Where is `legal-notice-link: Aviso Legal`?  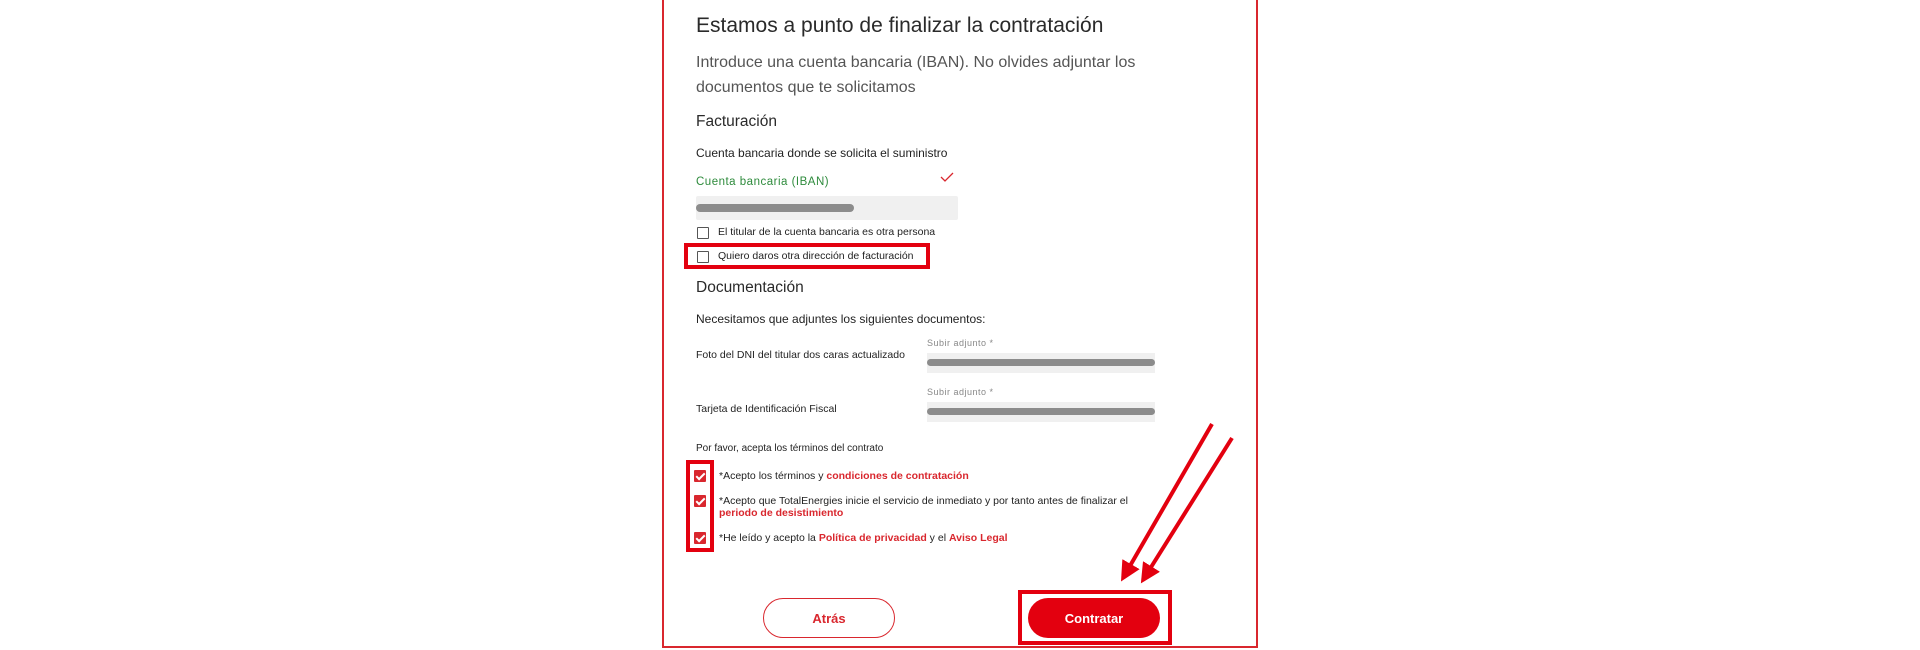
legal-notice-link: Aviso Legal is located at coordinates (978, 538).